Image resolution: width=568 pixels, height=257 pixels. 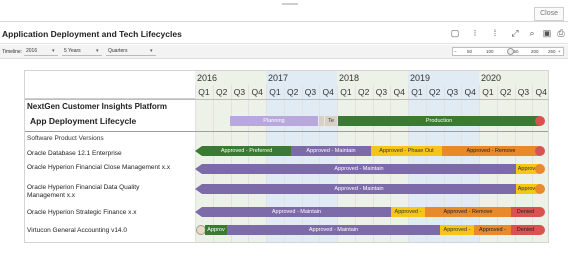 I want to click on phase-test: Te, so click(x=331, y=121).